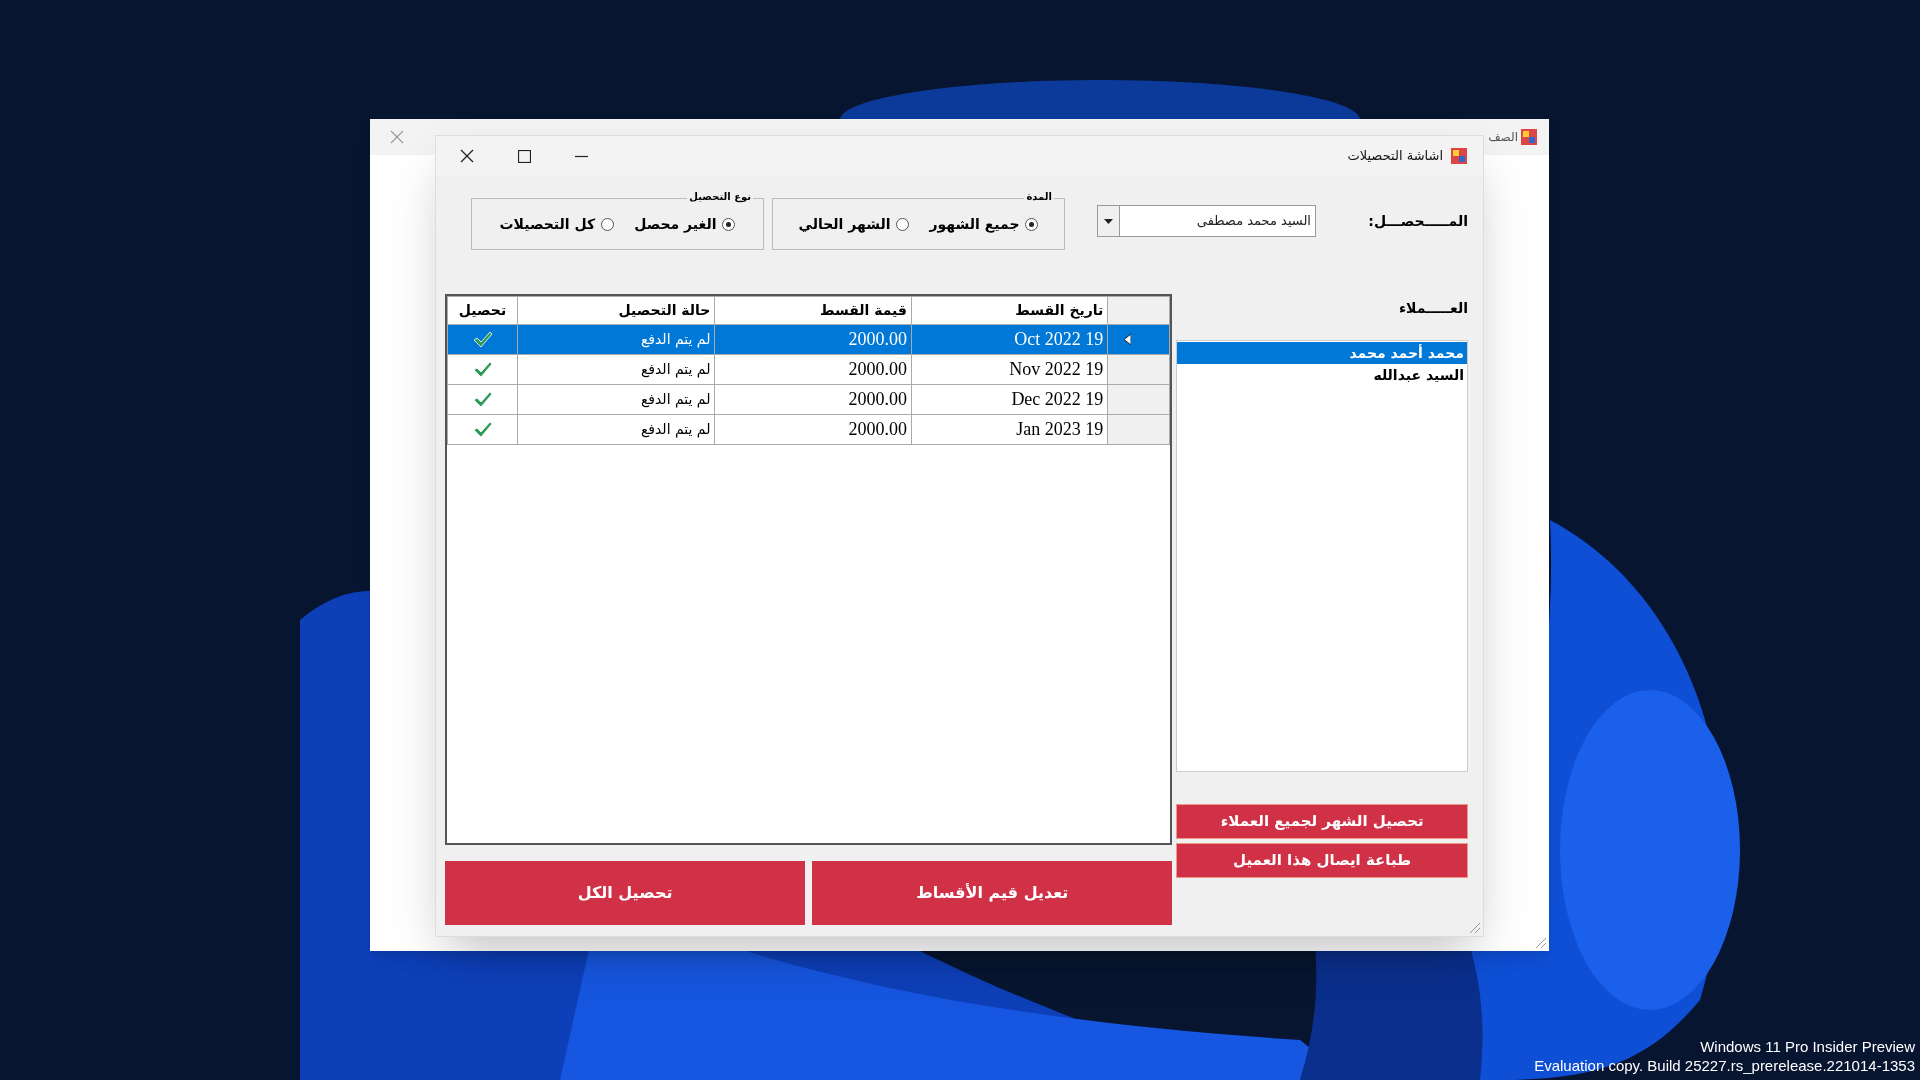  What do you see at coordinates (974, 224) in the screenshot?
I see `radio-label: جميع الشهور` at bounding box center [974, 224].